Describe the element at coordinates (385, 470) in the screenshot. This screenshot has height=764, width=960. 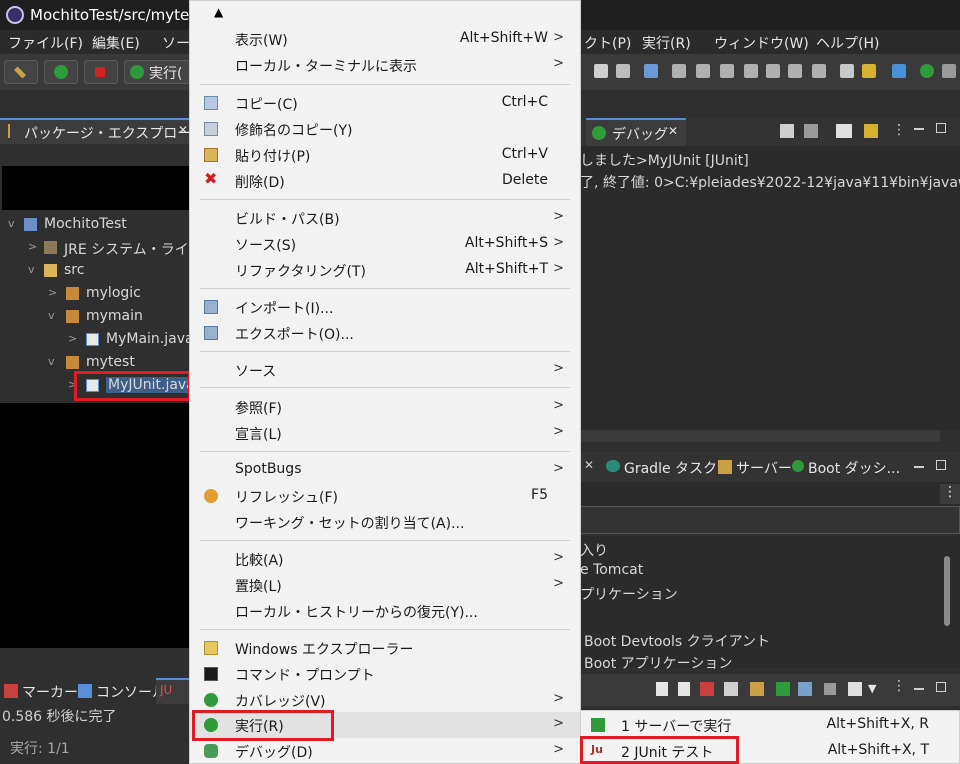
I see `menu-item-spotbugs: SpotBugs >` at that location.